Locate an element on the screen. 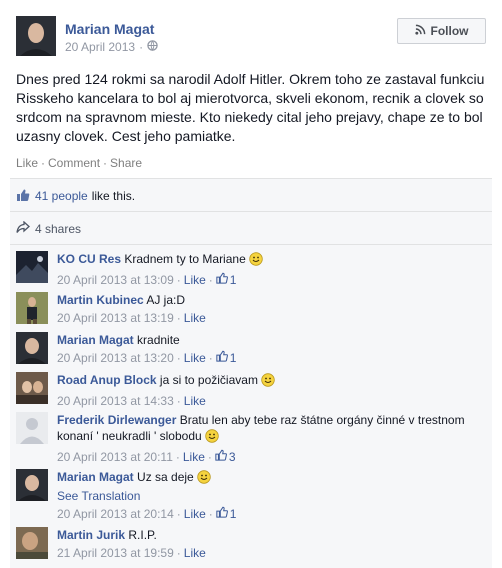 This screenshot has height=568, width=502. rss-icon is located at coordinates (422, 31).